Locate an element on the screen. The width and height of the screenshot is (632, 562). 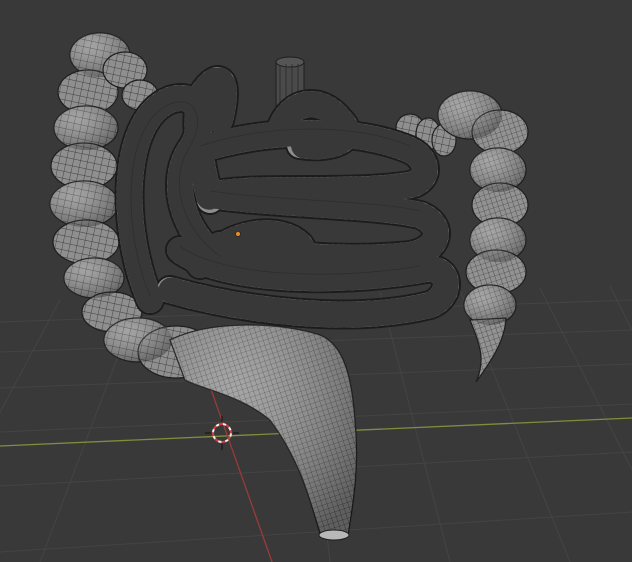
object-origin-icon is located at coordinates (238, 234).